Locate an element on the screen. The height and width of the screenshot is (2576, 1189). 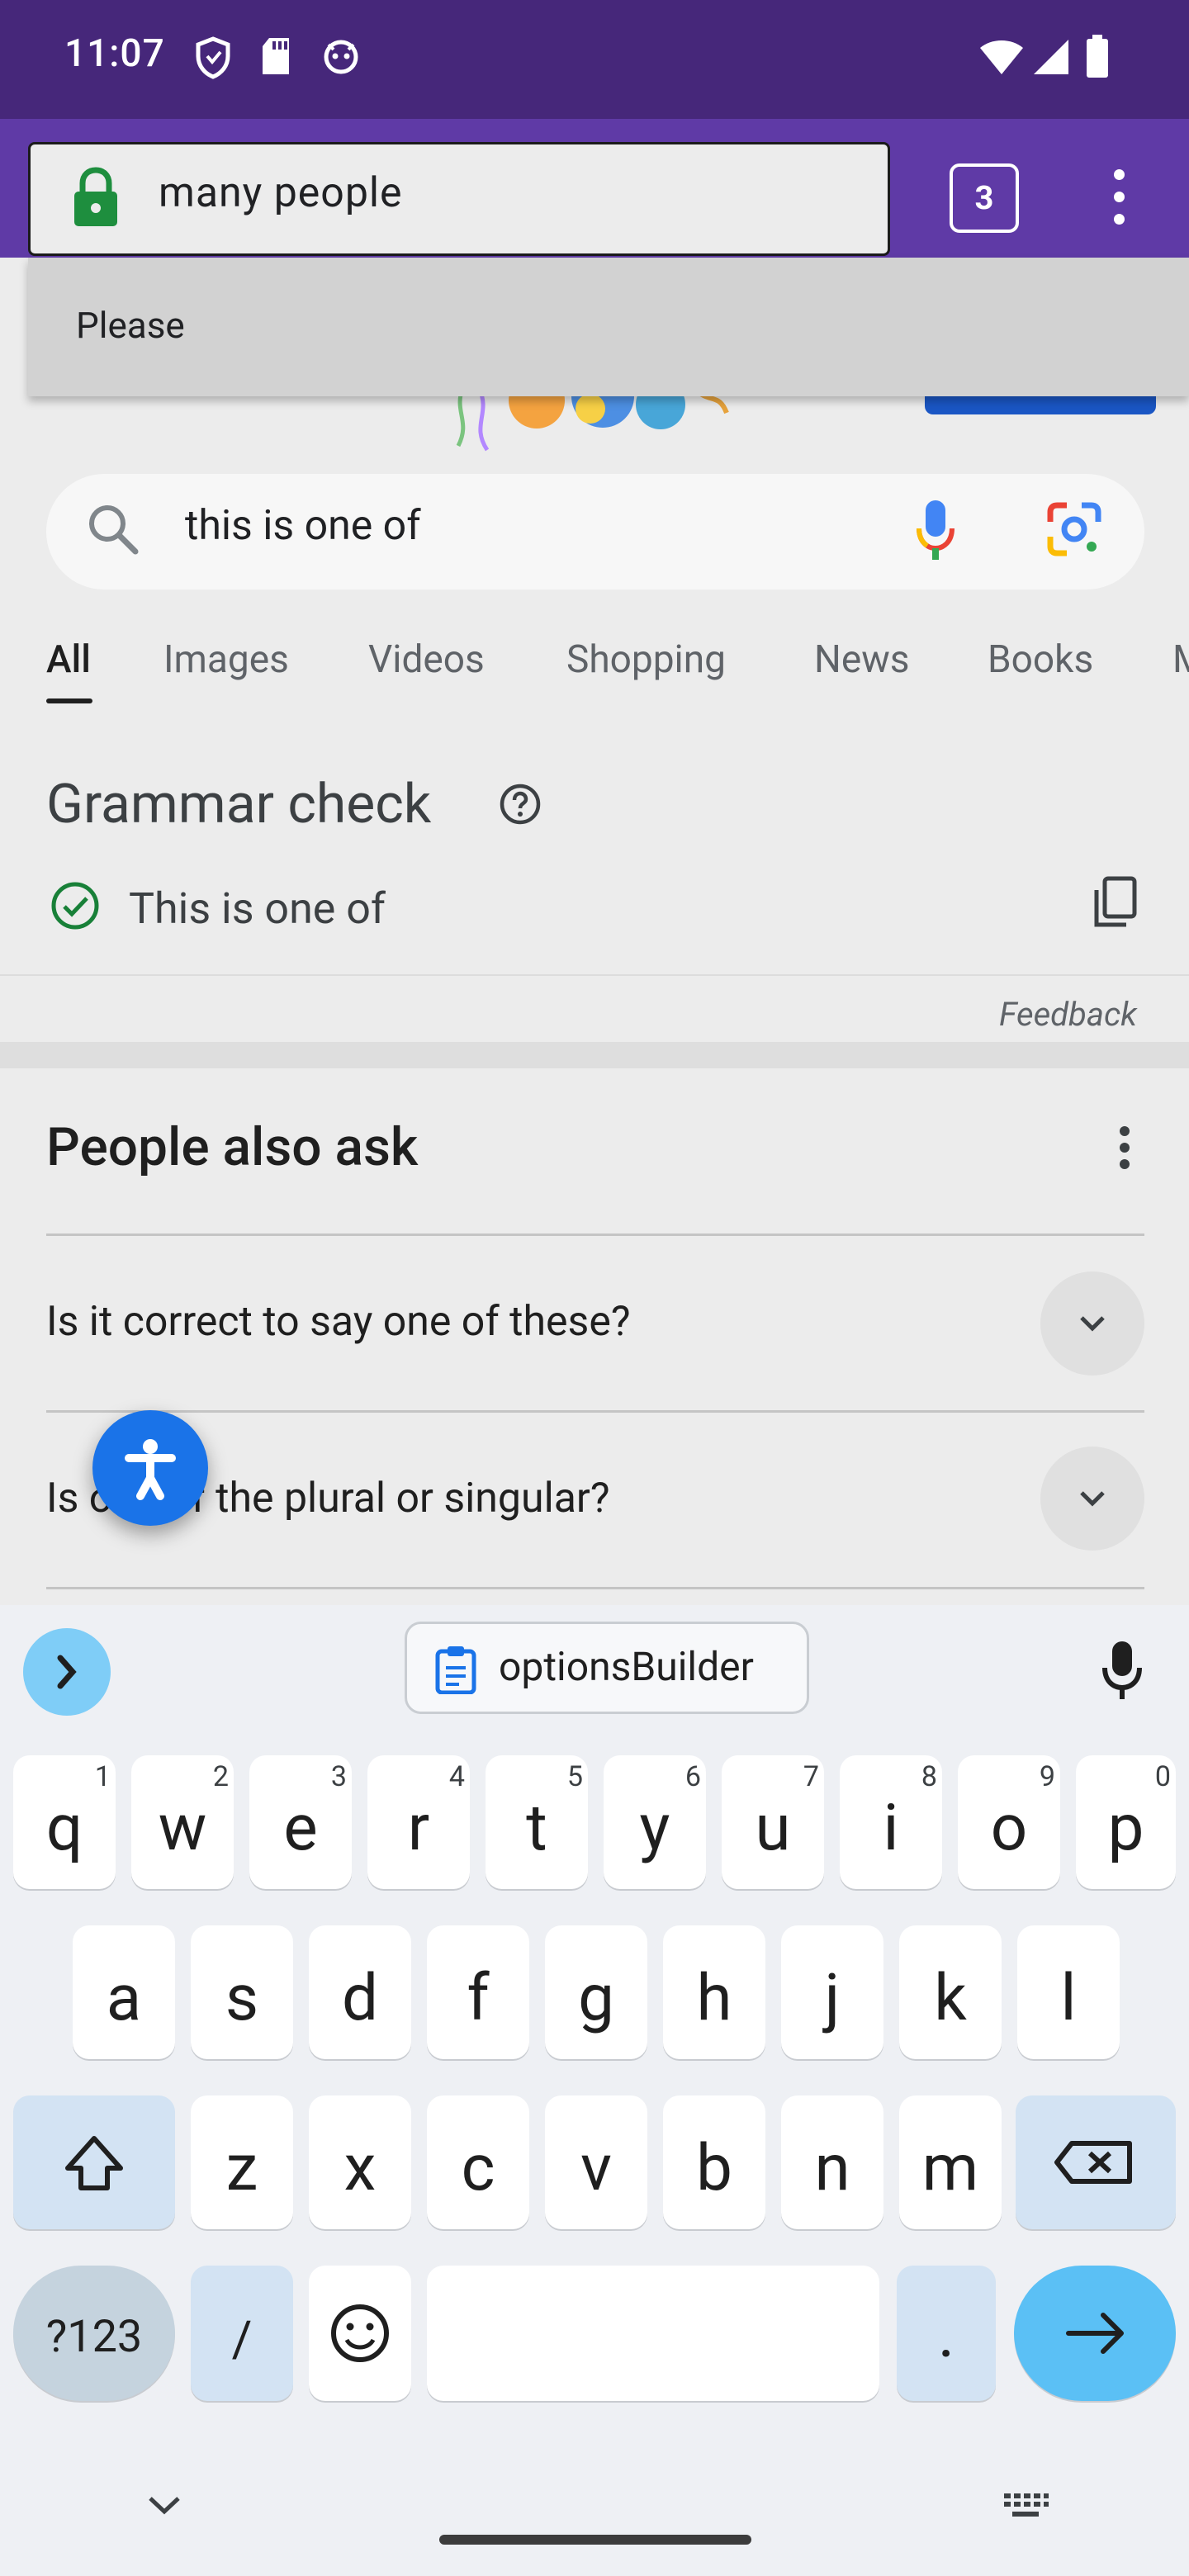
tab-all: All is located at coordinates (68, 659).